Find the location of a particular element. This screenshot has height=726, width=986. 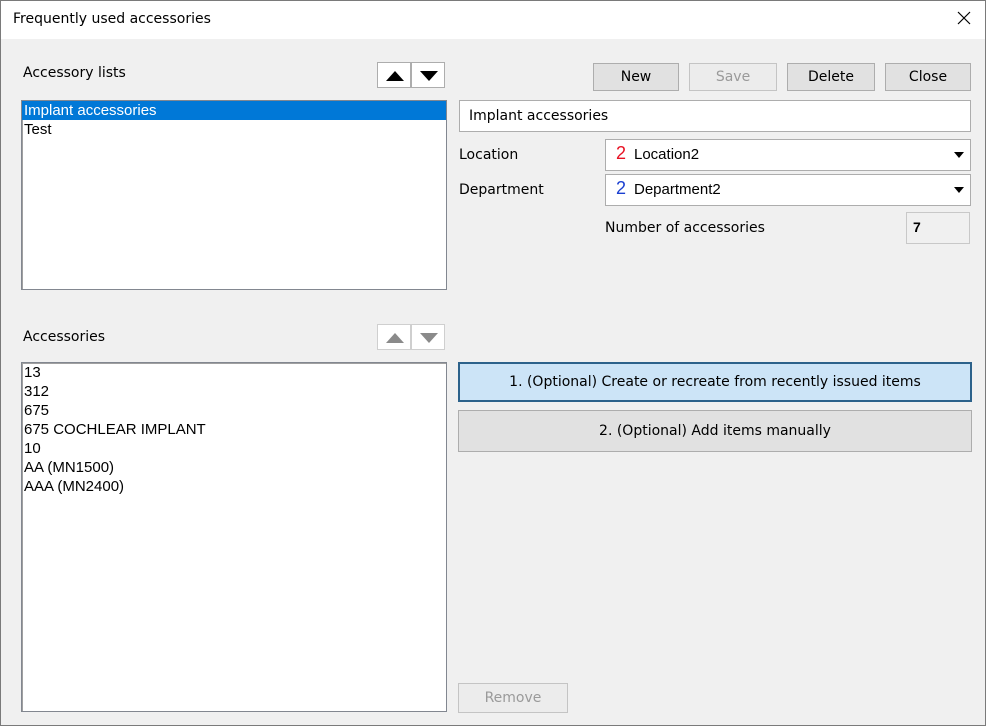

accessory-move-up-button is located at coordinates (394, 337).